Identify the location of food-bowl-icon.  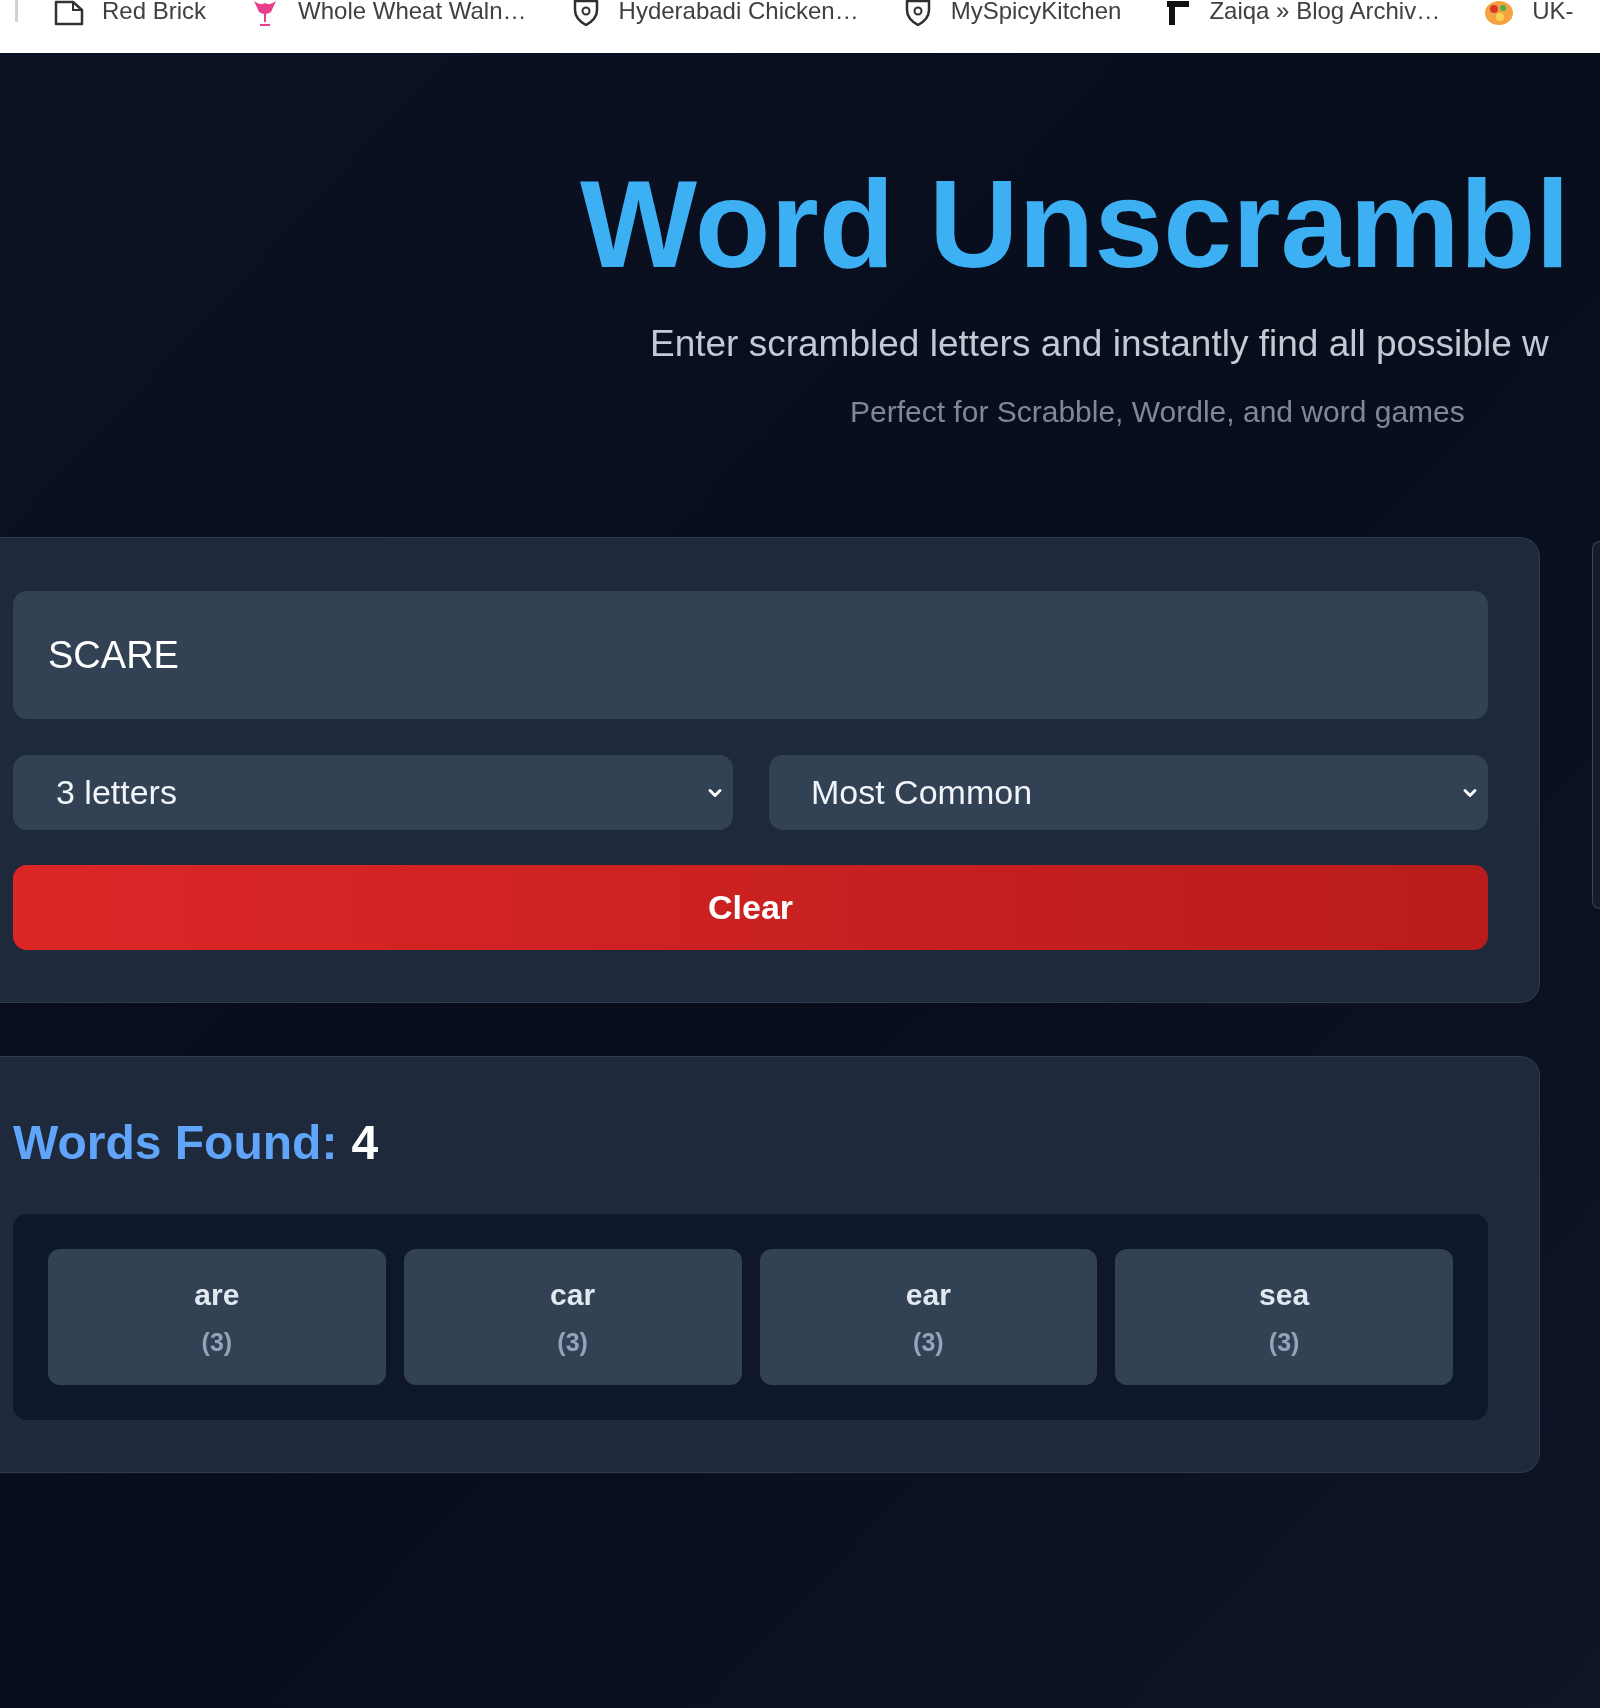
(1499, 13).